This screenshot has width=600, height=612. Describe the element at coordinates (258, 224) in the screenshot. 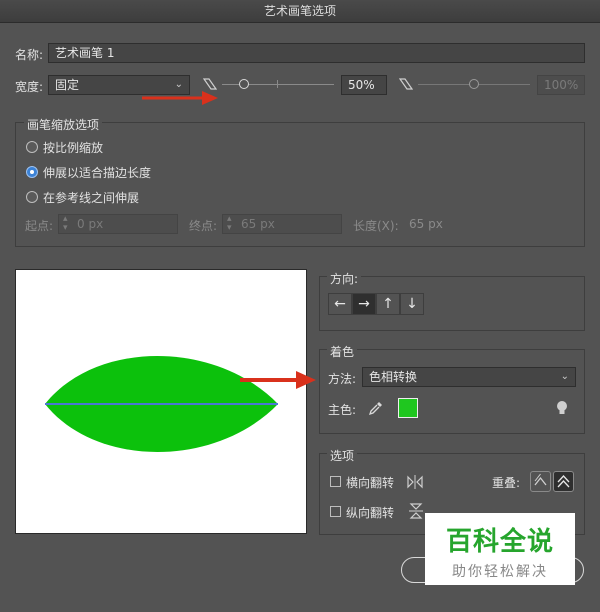

I see `end-value: 65 px` at that location.